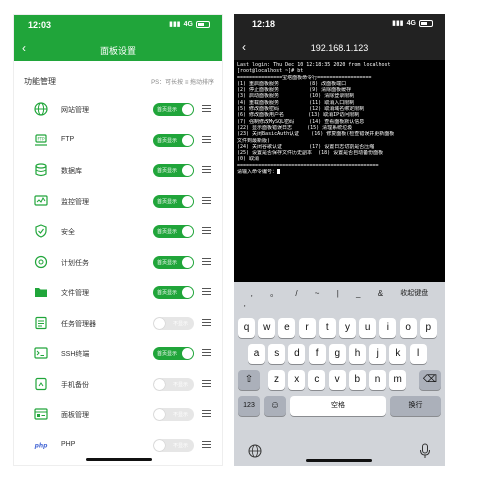 The image size is (479, 486). I want to click on key-b: b, so click(357, 380).